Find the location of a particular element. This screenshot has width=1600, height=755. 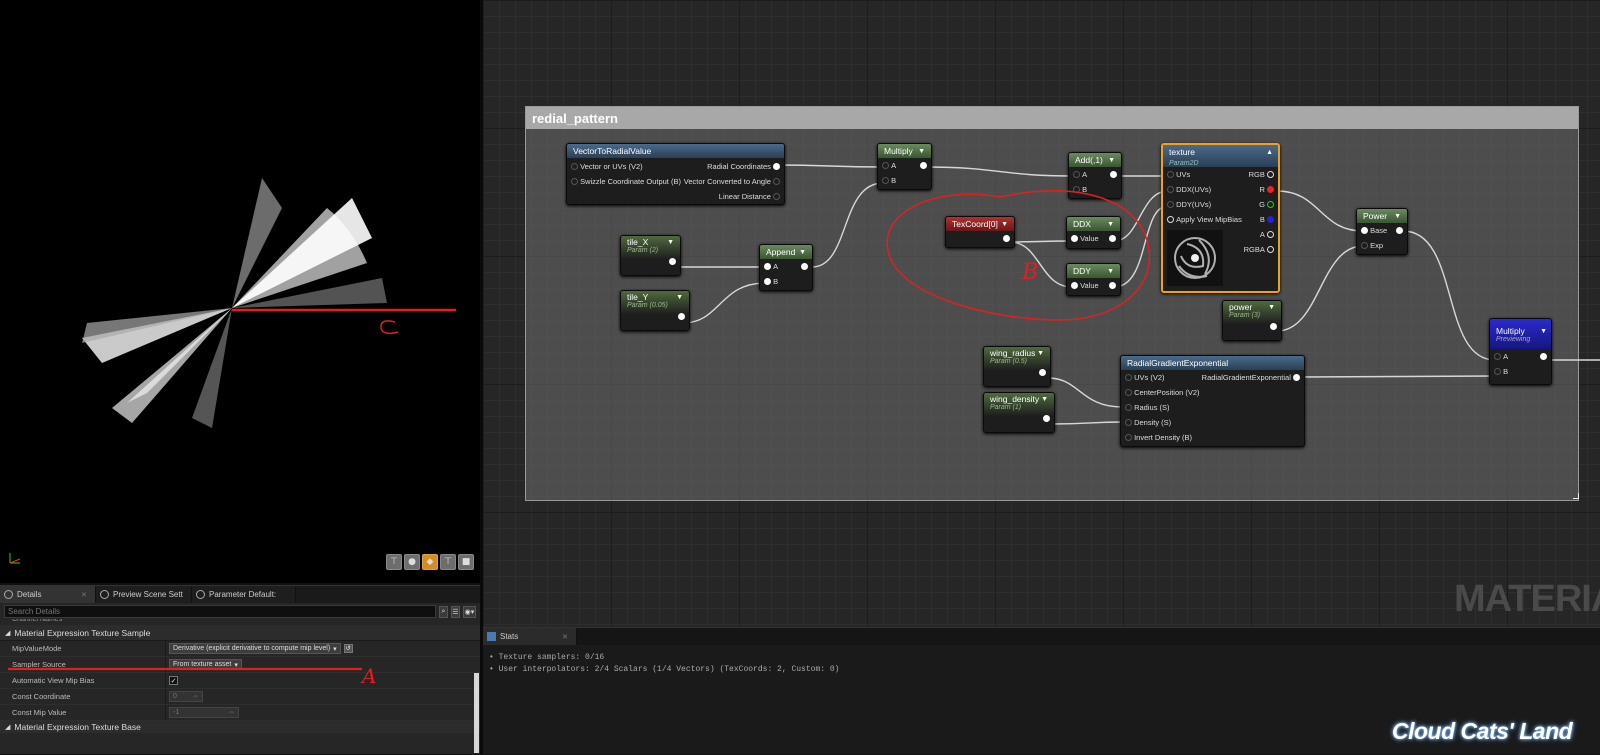

close-icon: ✕ is located at coordinates (565, 637).